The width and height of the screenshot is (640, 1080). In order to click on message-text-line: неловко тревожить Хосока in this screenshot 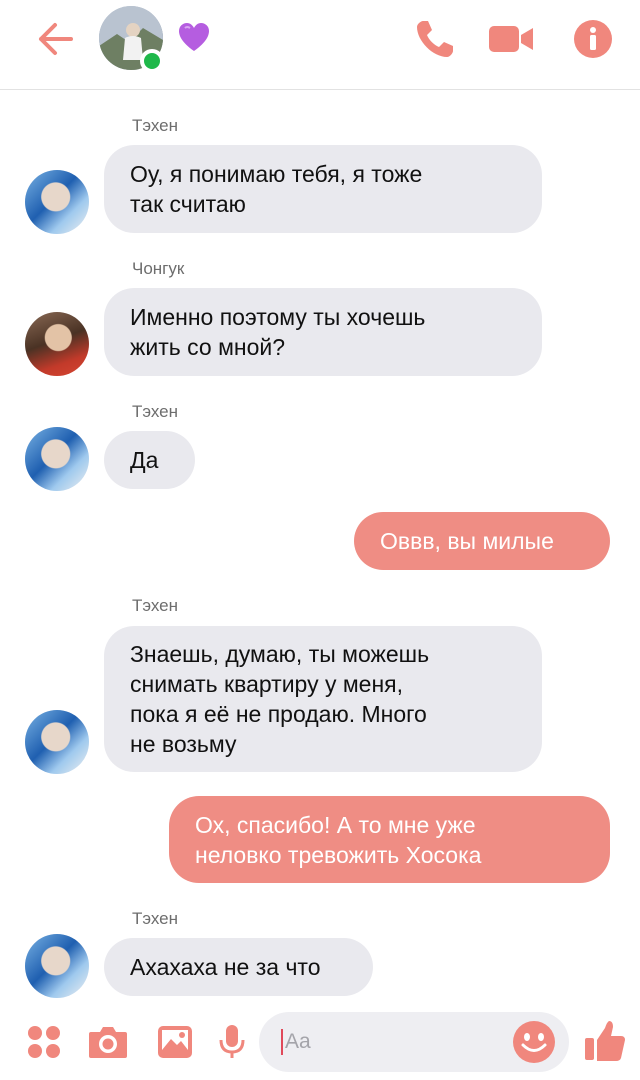, I will do `click(338, 854)`.